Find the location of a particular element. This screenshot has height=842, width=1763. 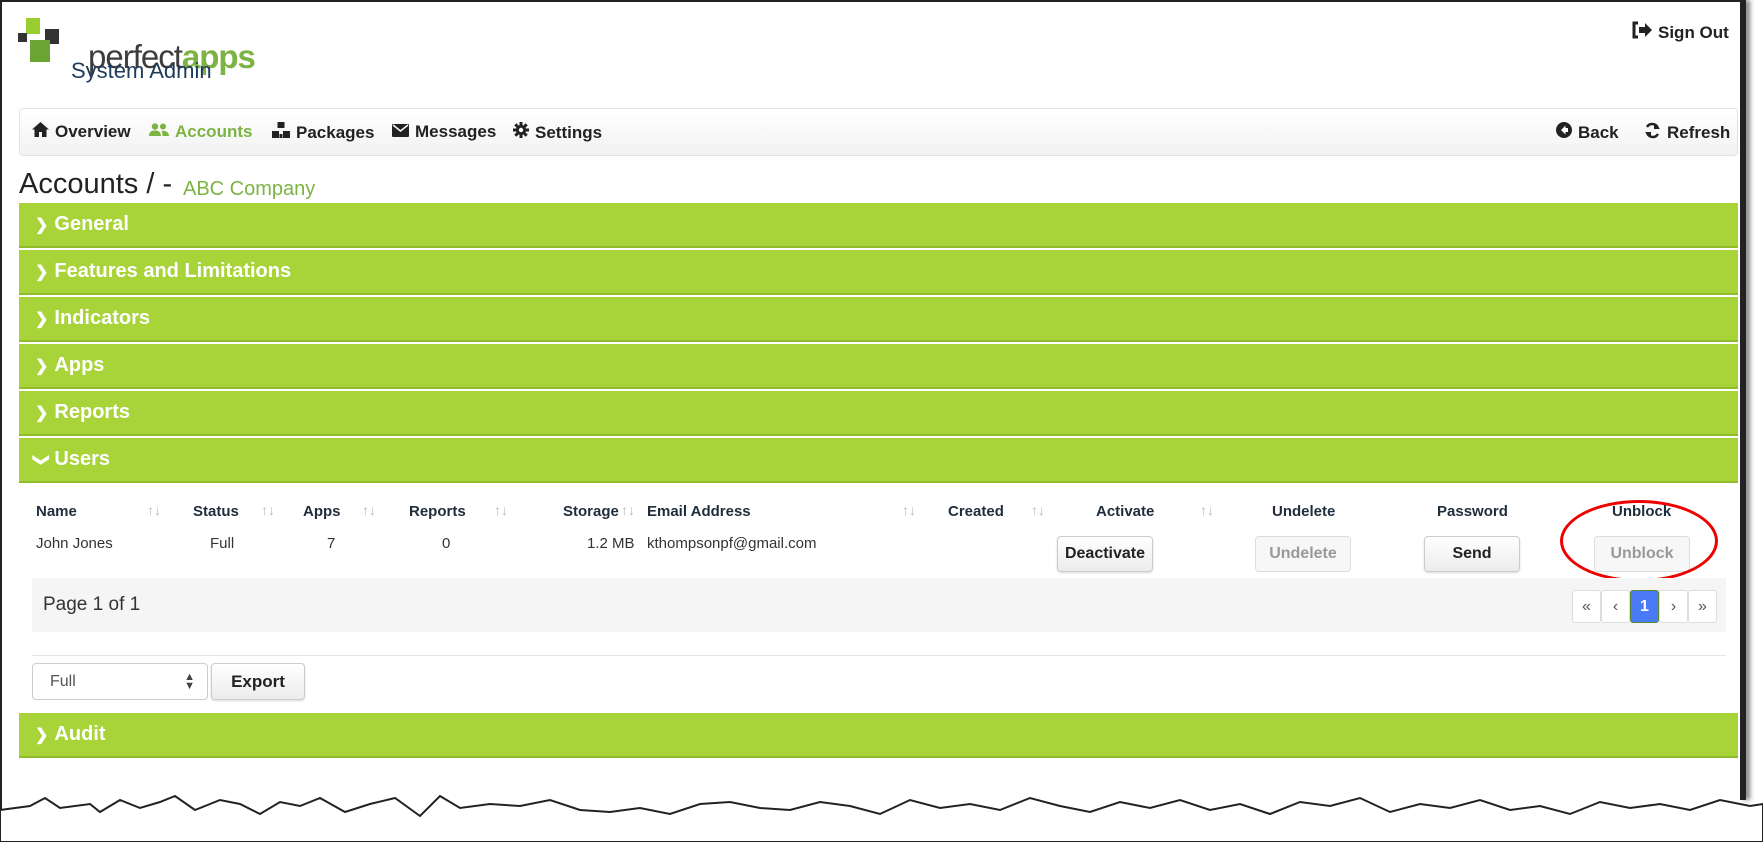

undelete-button: Undelete is located at coordinates (1303, 554).